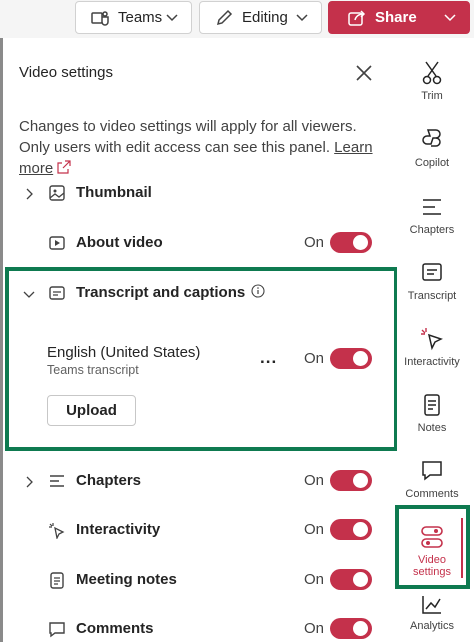  I want to click on meeting-notes-toggle-state: On, so click(314, 579).